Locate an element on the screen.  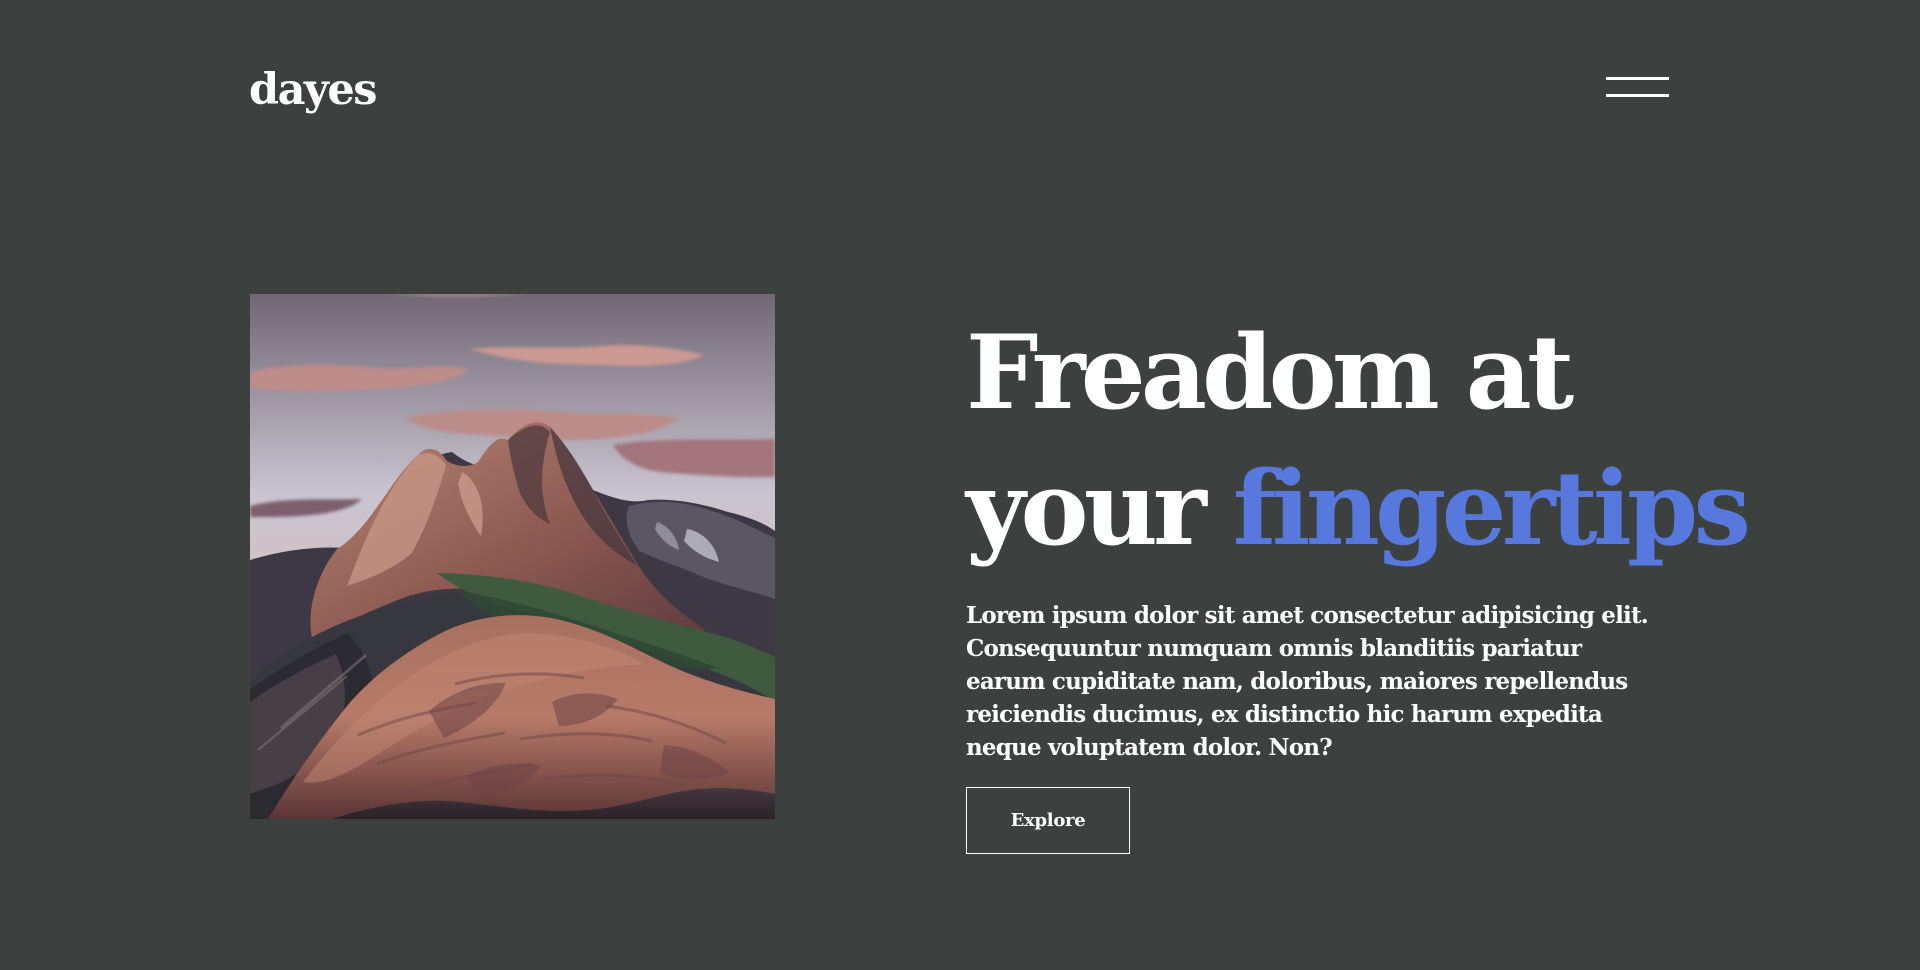
headline-plain-text: your is located at coordinates (1099, 509).